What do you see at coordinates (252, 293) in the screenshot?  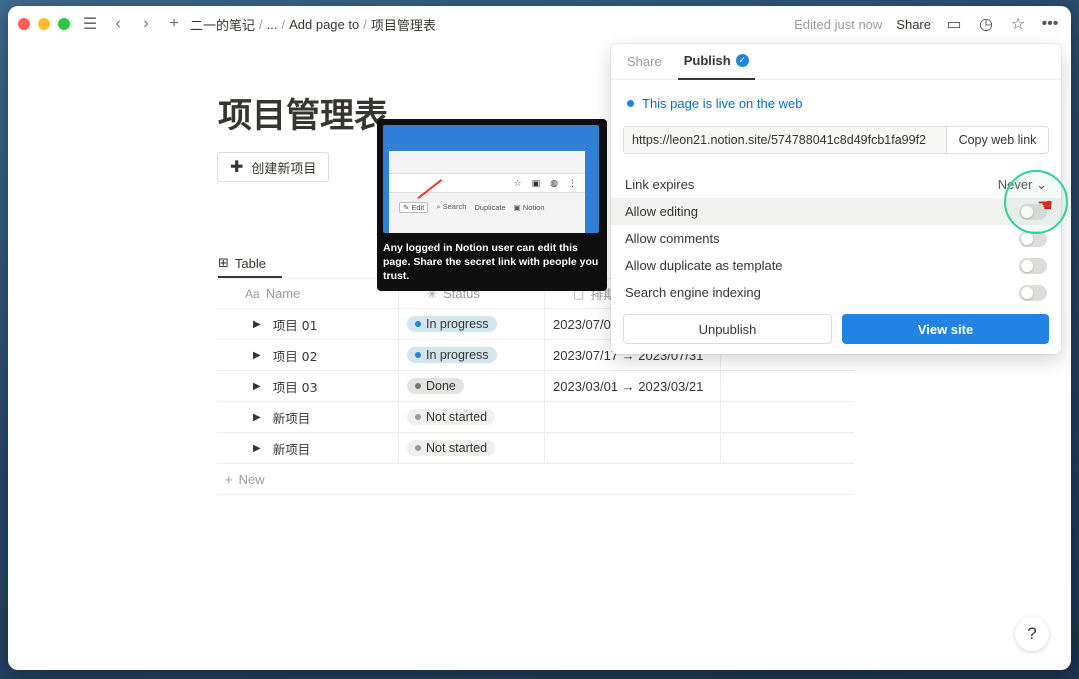 I see `text-type-icon: Aa` at bounding box center [252, 293].